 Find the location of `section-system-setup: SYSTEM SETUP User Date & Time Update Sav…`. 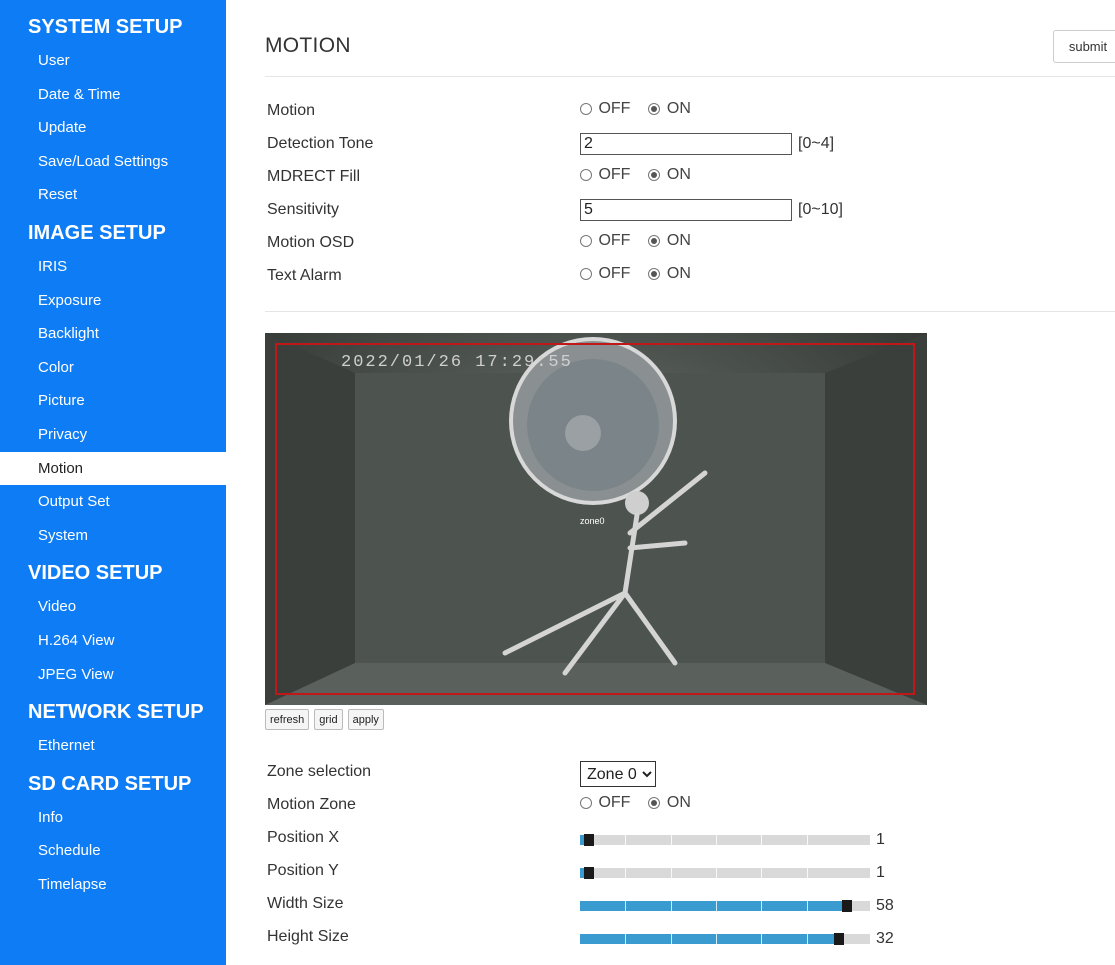

section-system-setup: SYSTEM SETUP User Date & Time Update Sav… is located at coordinates (113, 113).